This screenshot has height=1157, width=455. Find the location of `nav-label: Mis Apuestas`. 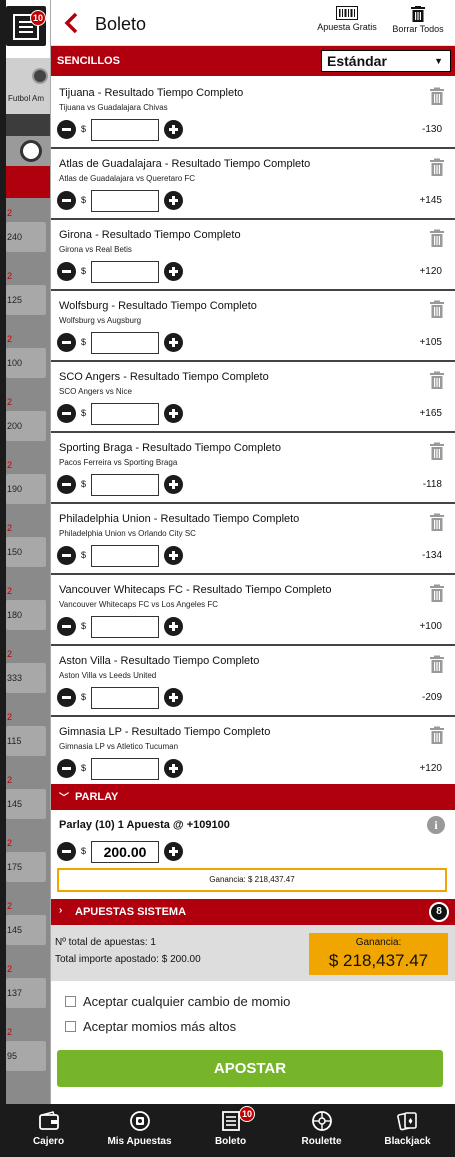

nav-label: Mis Apuestas is located at coordinates (139, 1141).